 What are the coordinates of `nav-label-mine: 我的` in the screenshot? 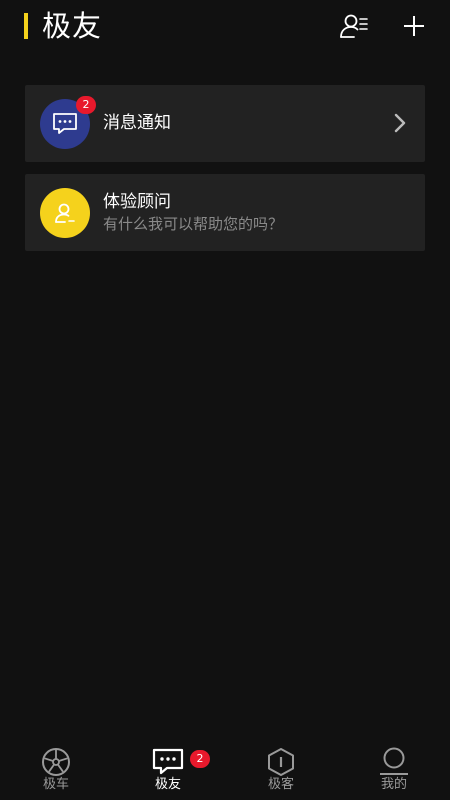 It's located at (393, 784).